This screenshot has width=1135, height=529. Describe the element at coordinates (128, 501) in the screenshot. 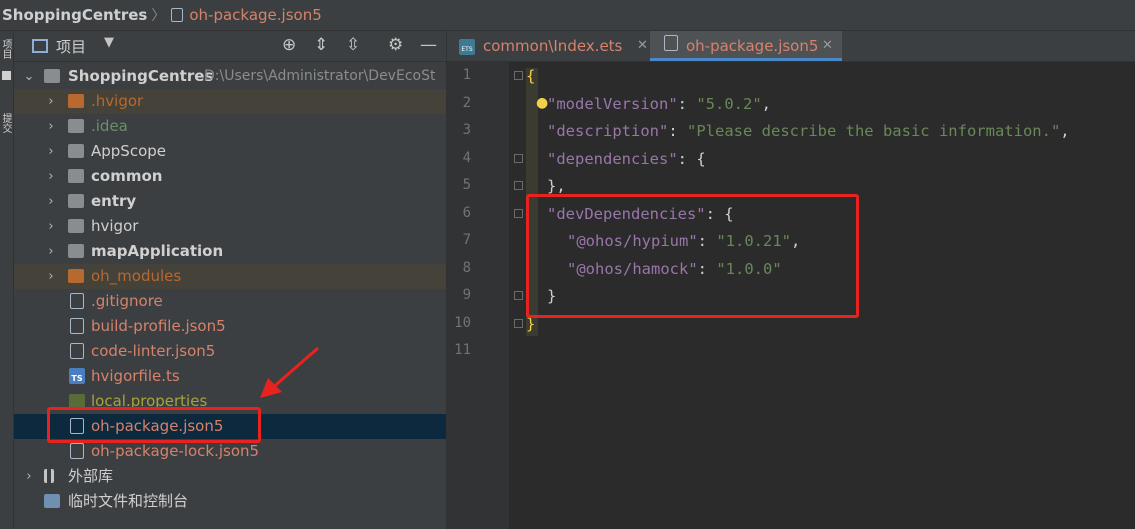

I see `tree-item-label: 临时文件和控制台` at that location.